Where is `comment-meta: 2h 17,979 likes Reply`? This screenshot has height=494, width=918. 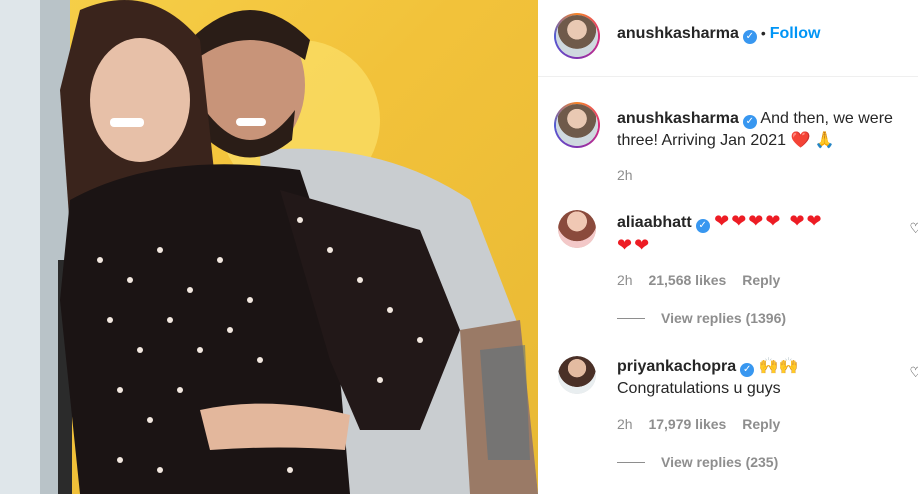
comment-meta: 2h 17,979 likes Reply is located at coordinates (698, 424).